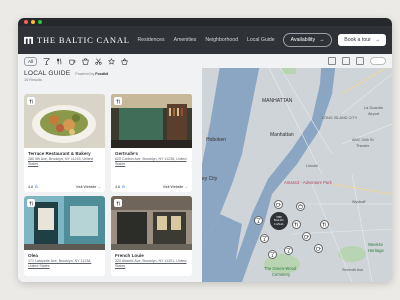 The width and height of the screenshot is (400, 300). What do you see at coordinates (205, 22) in the screenshot?
I see `window-chrome` at bounding box center [205, 22].